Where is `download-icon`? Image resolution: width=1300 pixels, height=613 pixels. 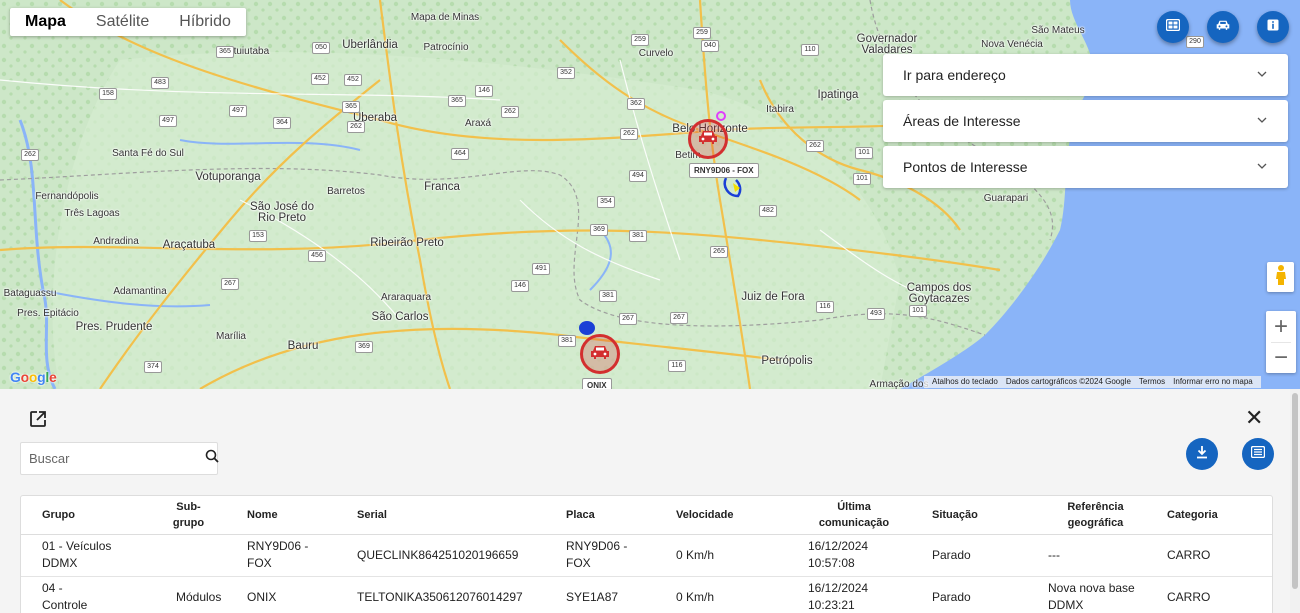
download-icon is located at coordinates (1202, 454).